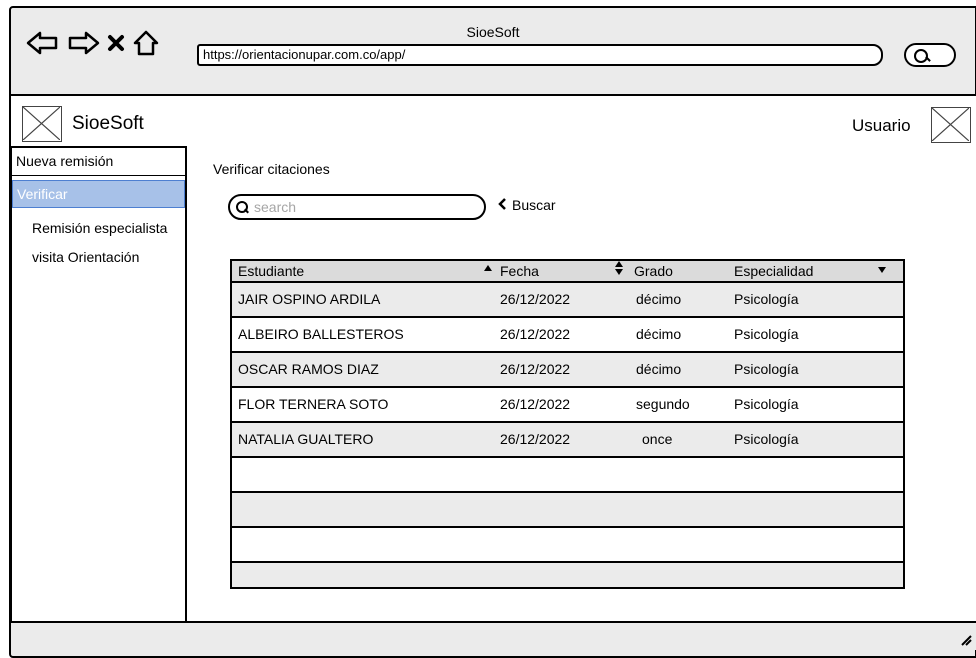 The width and height of the screenshot is (976, 658). I want to click on cell-estudiante: FLOR TERNERA SOTO, so click(313, 404).